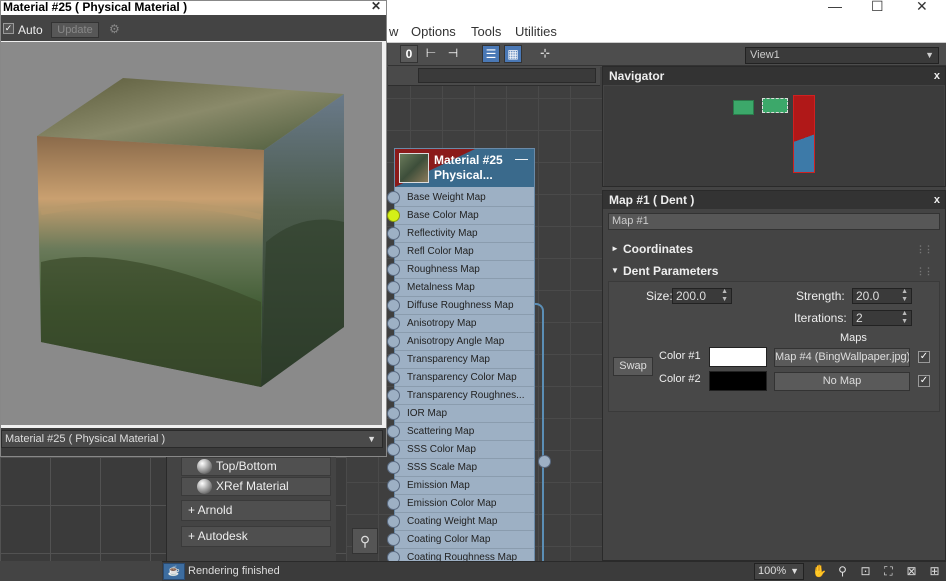 The width and height of the screenshot is (946, 581). I want to click on node-slot: Base Color Map, so click(464, 216).